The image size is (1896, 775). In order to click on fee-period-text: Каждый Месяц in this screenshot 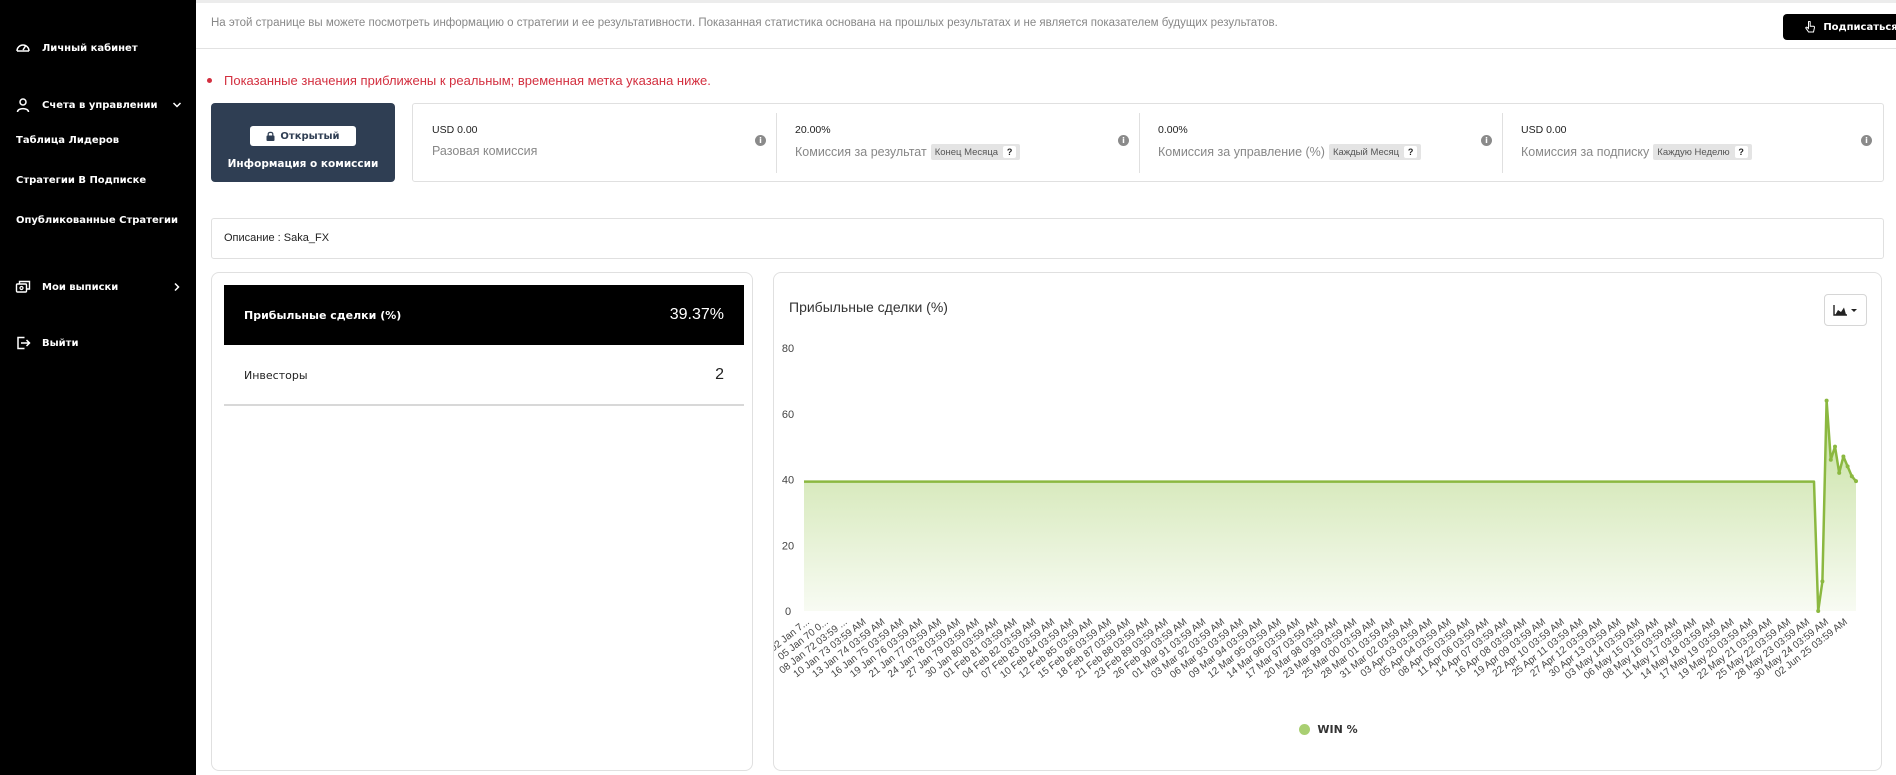, I will do `click(1366, 152)`.